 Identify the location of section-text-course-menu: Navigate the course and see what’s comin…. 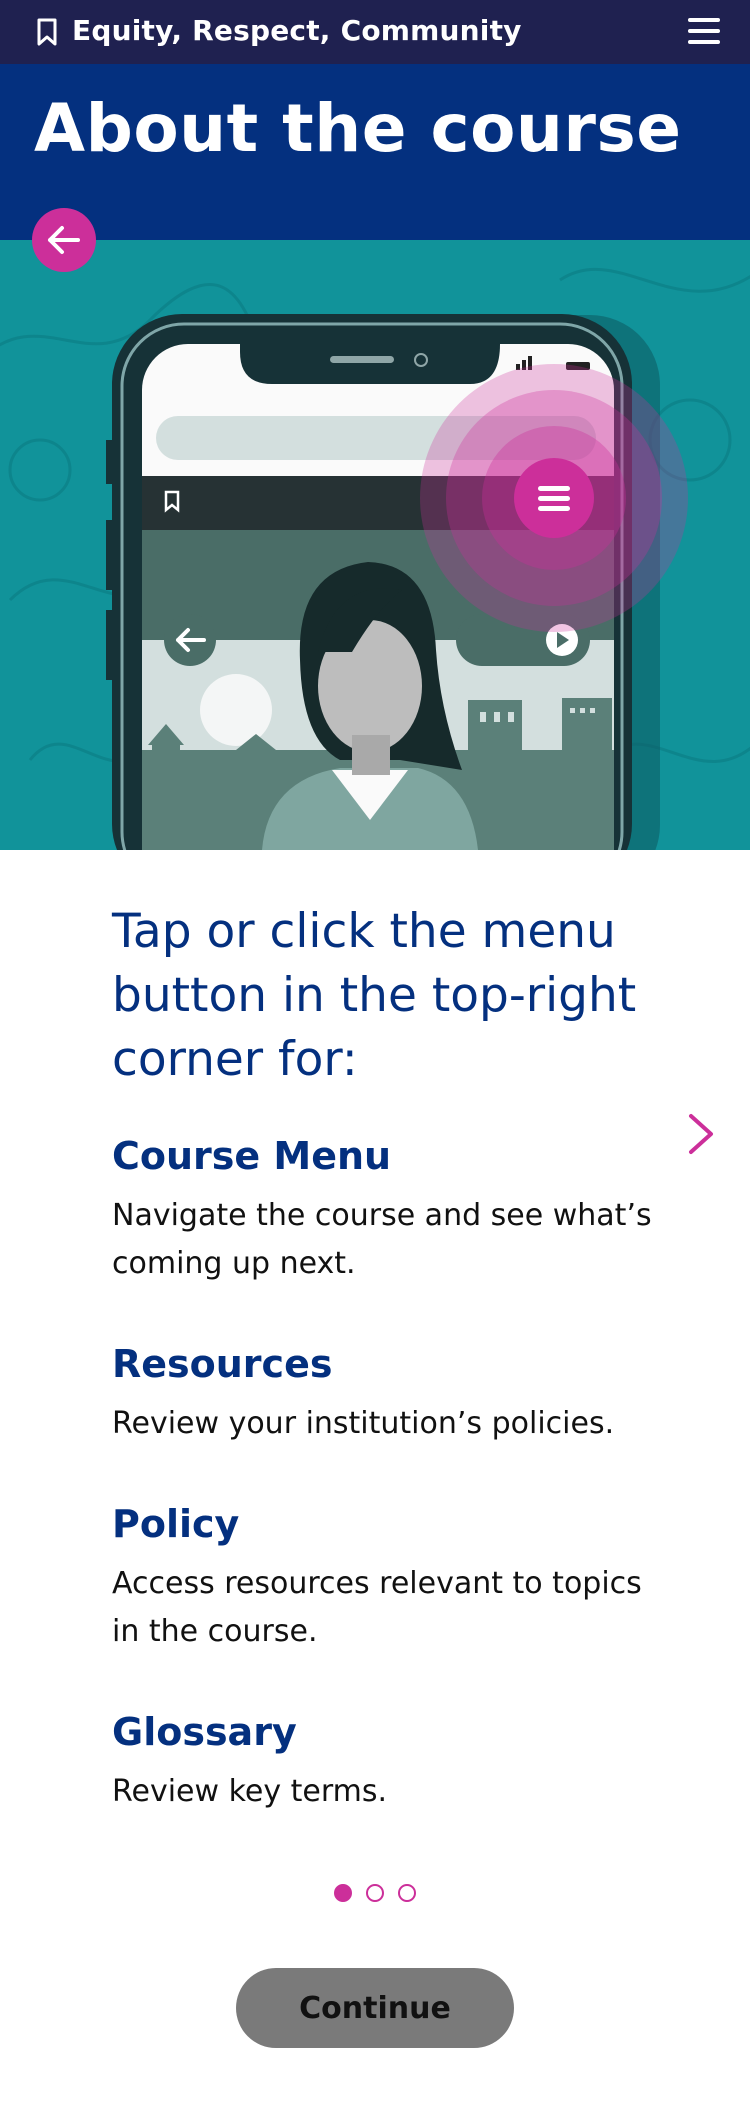
(382, 1239).